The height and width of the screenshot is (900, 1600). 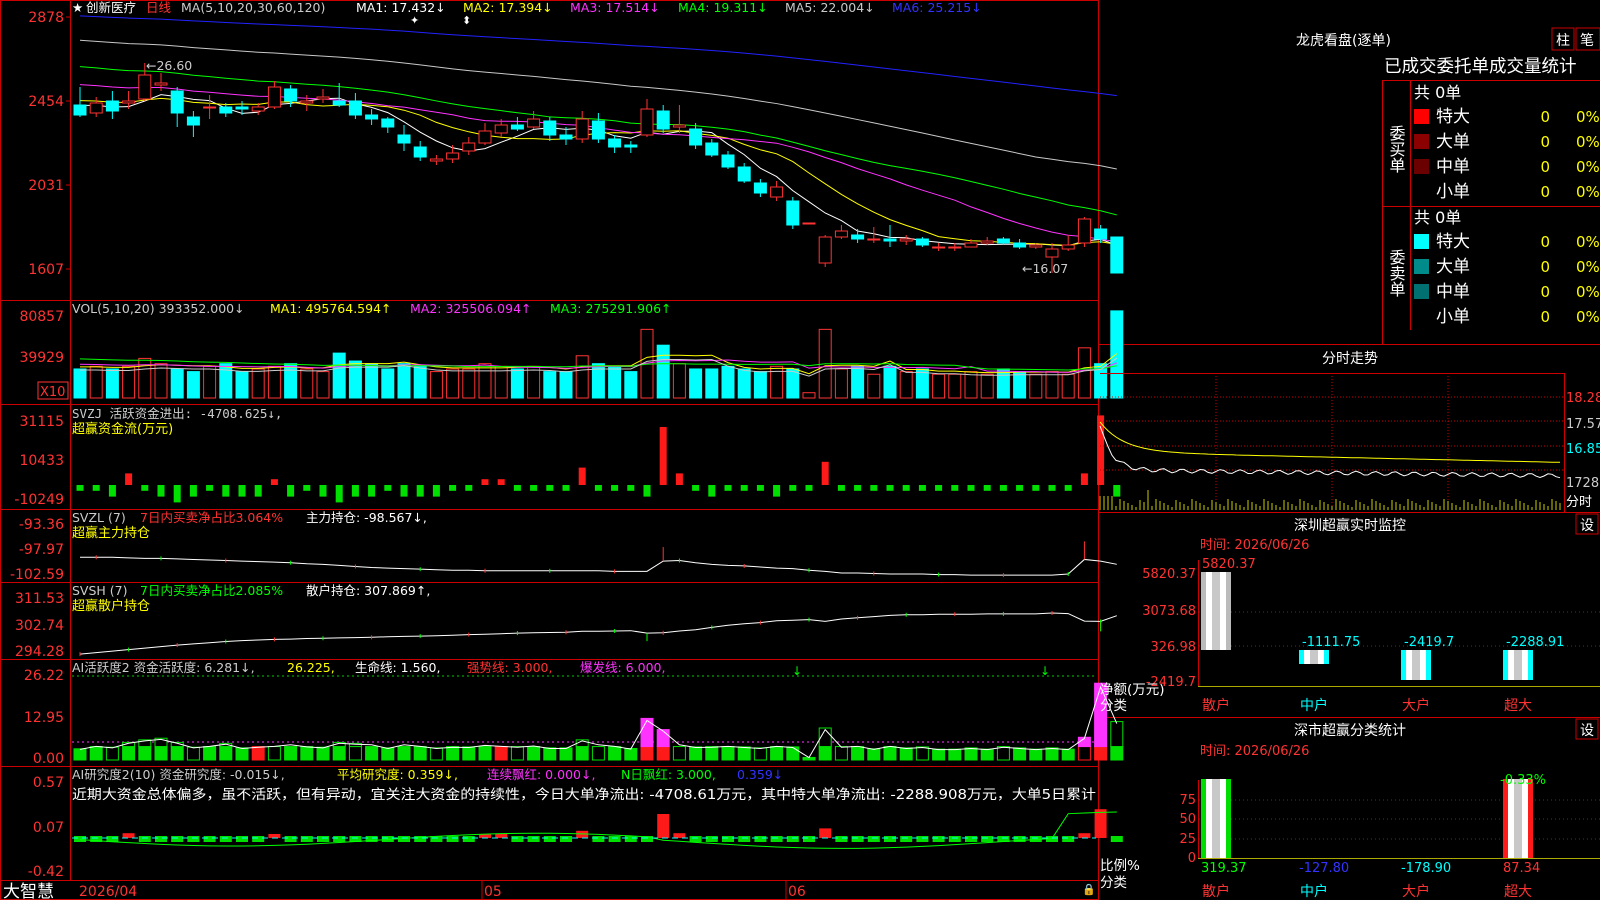 What do you see at coordinates (1216, 818) in the screenshot?
I see `classify-bar-shade` at bounding box center [1216, 818].